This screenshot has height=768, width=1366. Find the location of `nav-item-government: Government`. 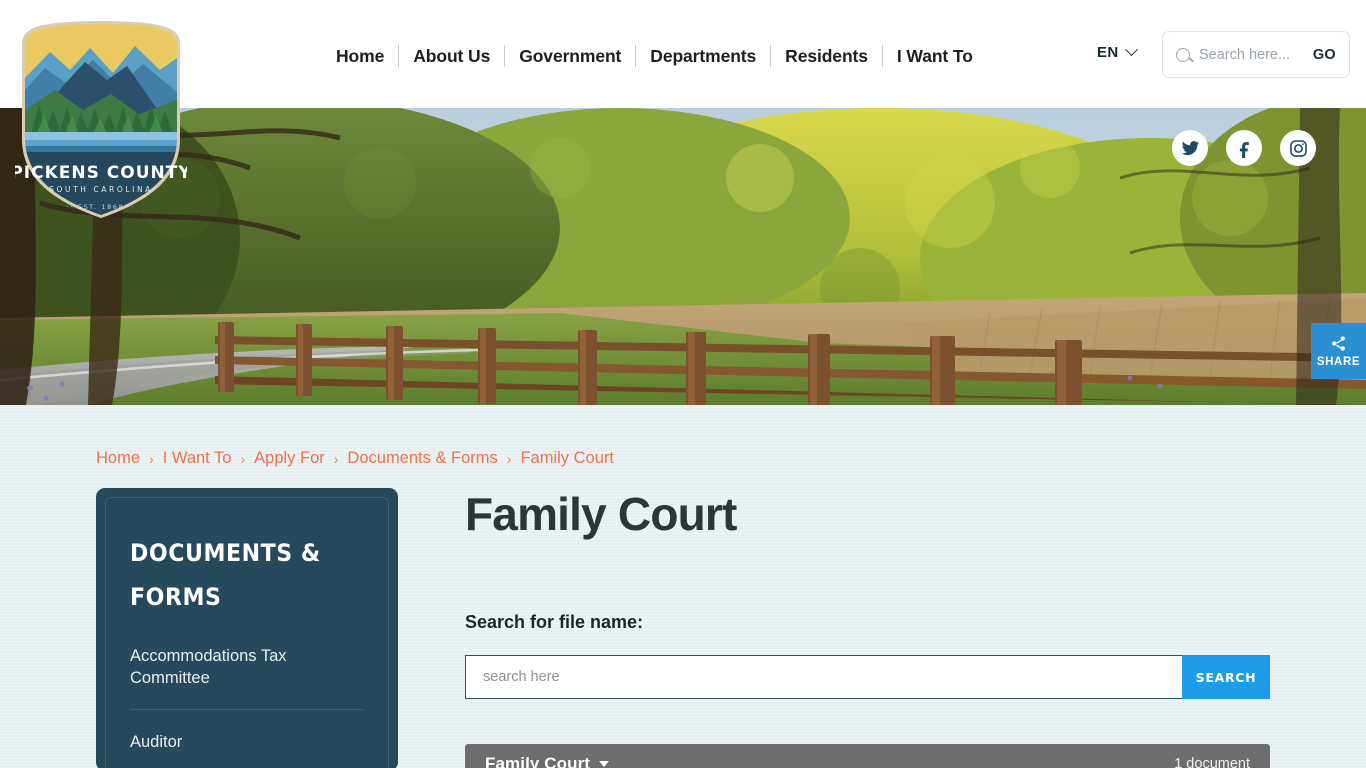

nav-item-government: Government is located at coordinates (570, 56).